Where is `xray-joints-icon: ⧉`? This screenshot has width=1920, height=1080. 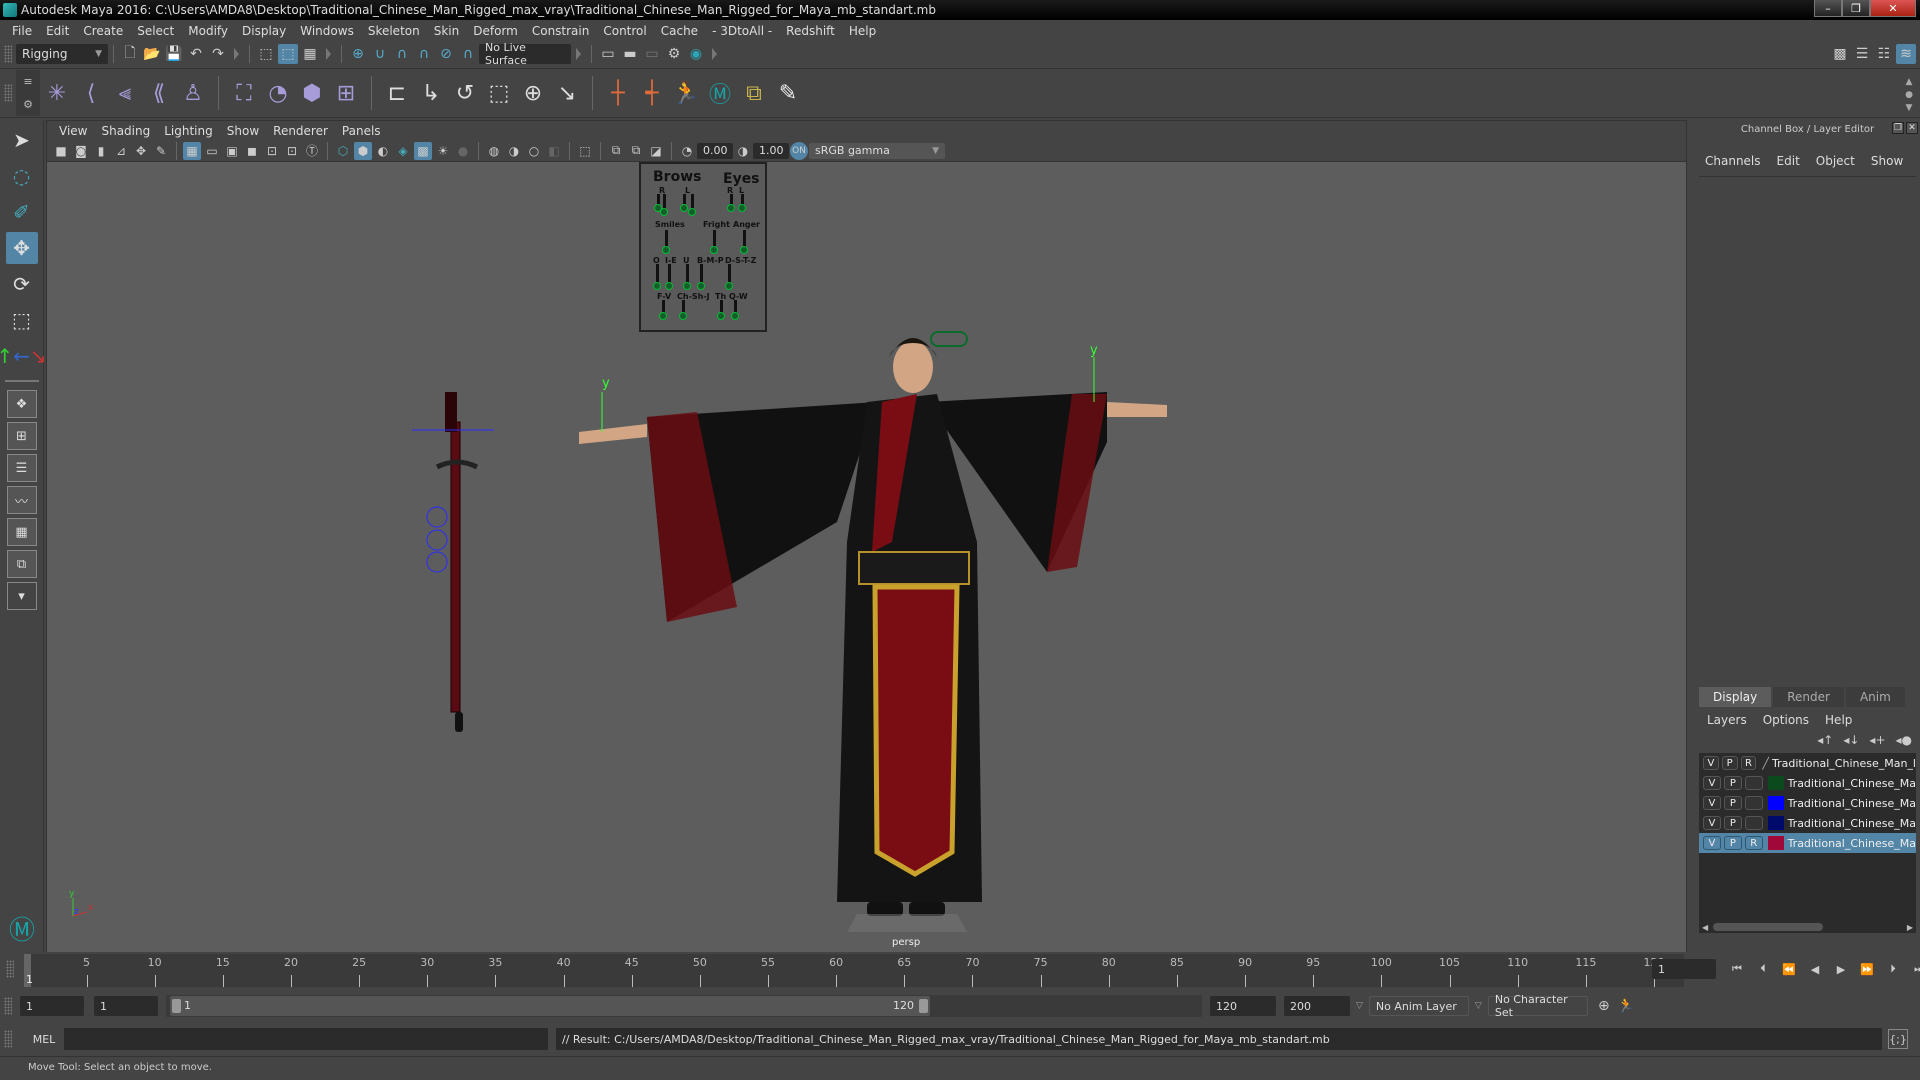
xray-joints-icon: ⧉ is located at coordinates (636, 151).